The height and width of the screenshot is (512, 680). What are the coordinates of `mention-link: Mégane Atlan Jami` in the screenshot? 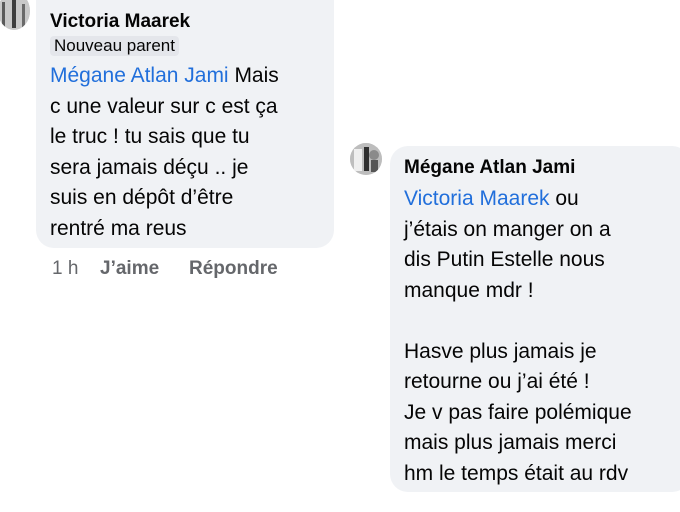 It's located at (139, 75).